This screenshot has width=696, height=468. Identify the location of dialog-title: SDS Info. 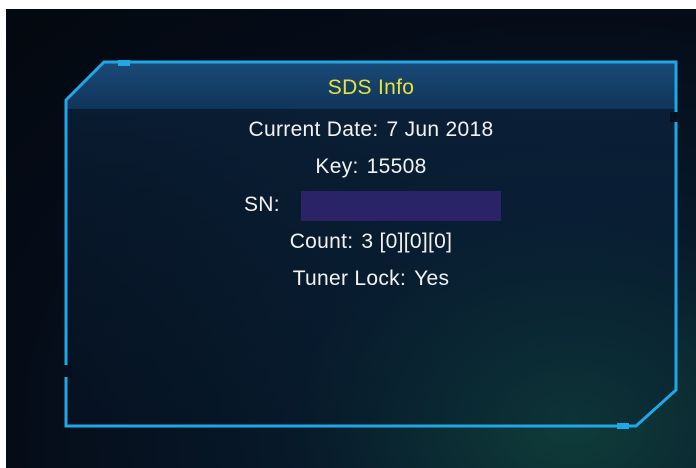
(371, 87).